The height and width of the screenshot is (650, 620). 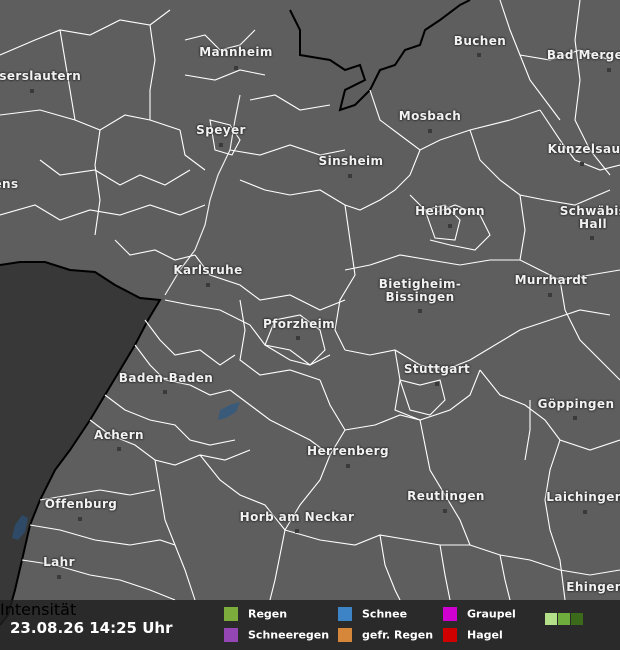 What do you see at coordinates (221, 145) in the screenshot?
I see `city-marker-speyer` at bounding box center [221, 145].